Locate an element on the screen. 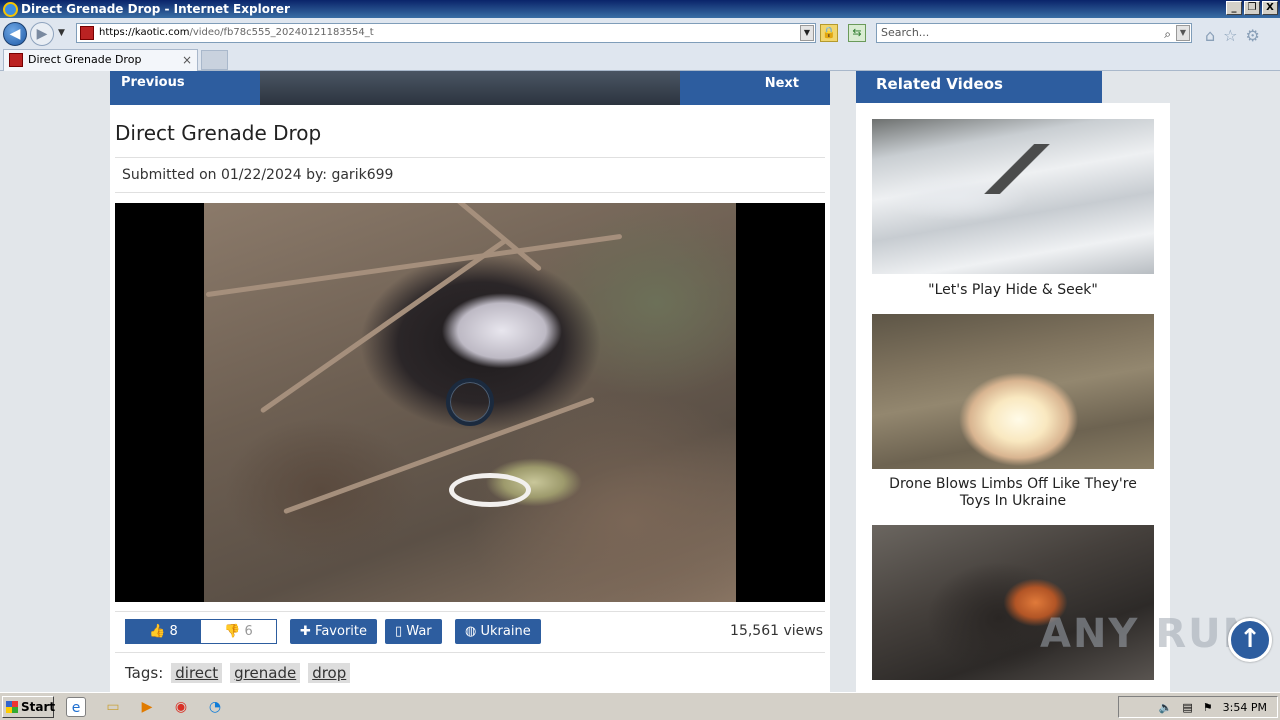 The image size is (1280, 720). star-icon: ☆ is located at coordinates (1230, 35).